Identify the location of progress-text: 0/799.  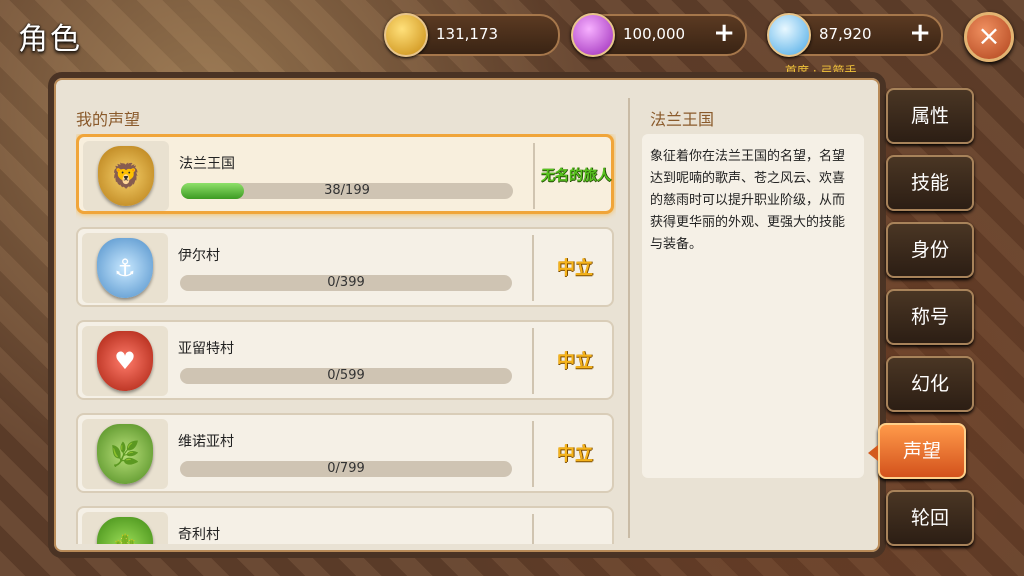
(346, 468).